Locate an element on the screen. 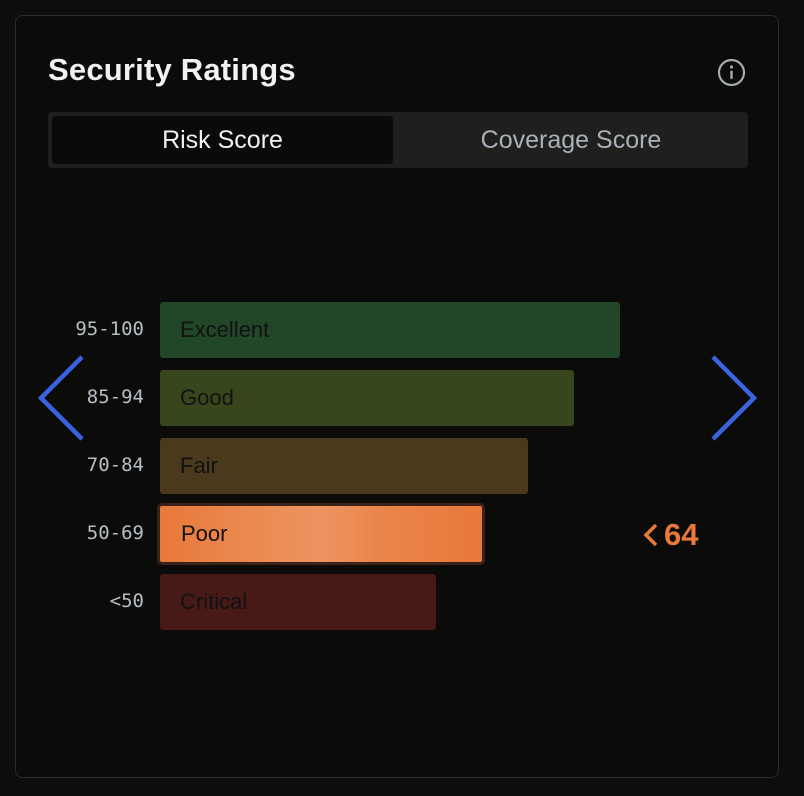 The width and height of the screenshot is (804, 796). current-score-indicator: 64 is located at coordinates (670, 535).